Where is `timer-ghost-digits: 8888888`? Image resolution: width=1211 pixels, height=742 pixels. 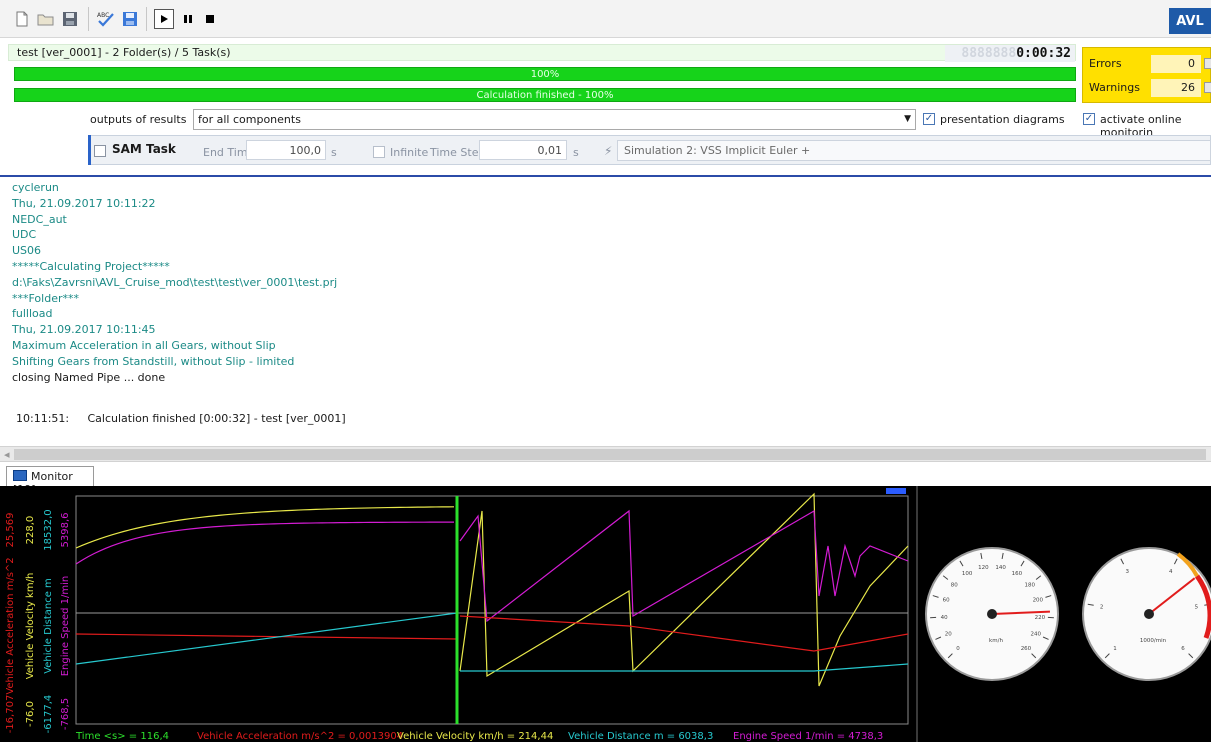
timer-ghost-digits: 8888888 is located at coordinates (989, 53).